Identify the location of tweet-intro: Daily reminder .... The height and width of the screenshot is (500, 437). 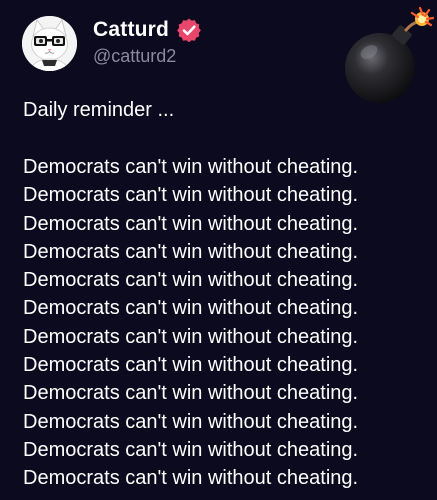
(99, 110).